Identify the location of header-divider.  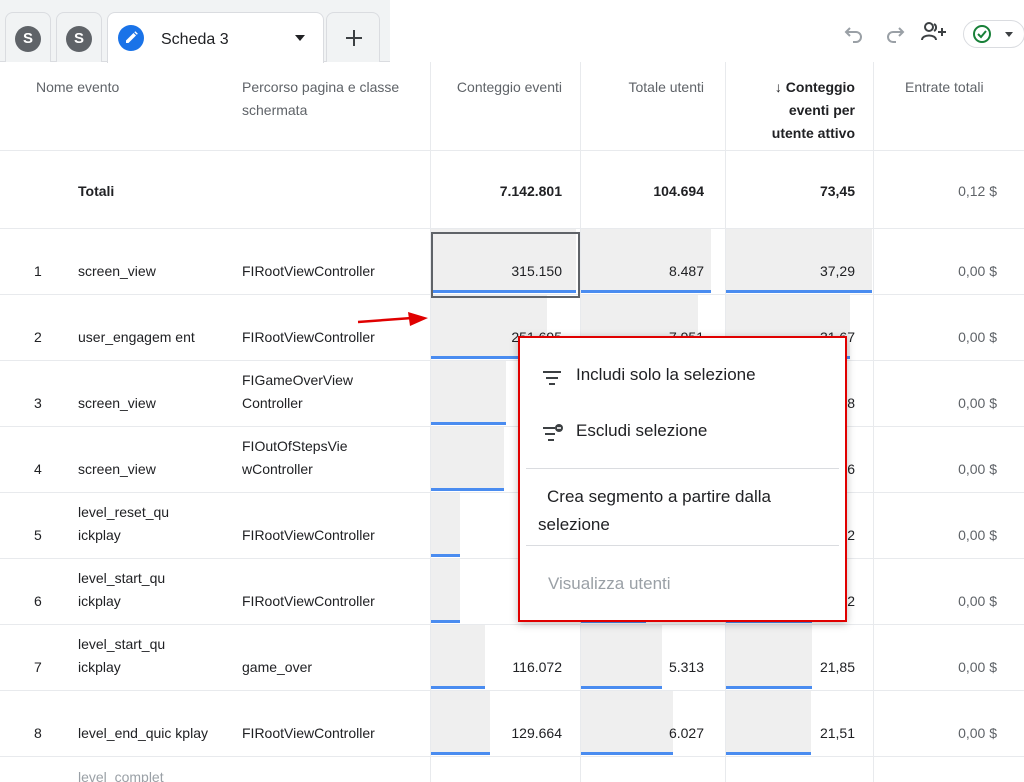
(512, 150).